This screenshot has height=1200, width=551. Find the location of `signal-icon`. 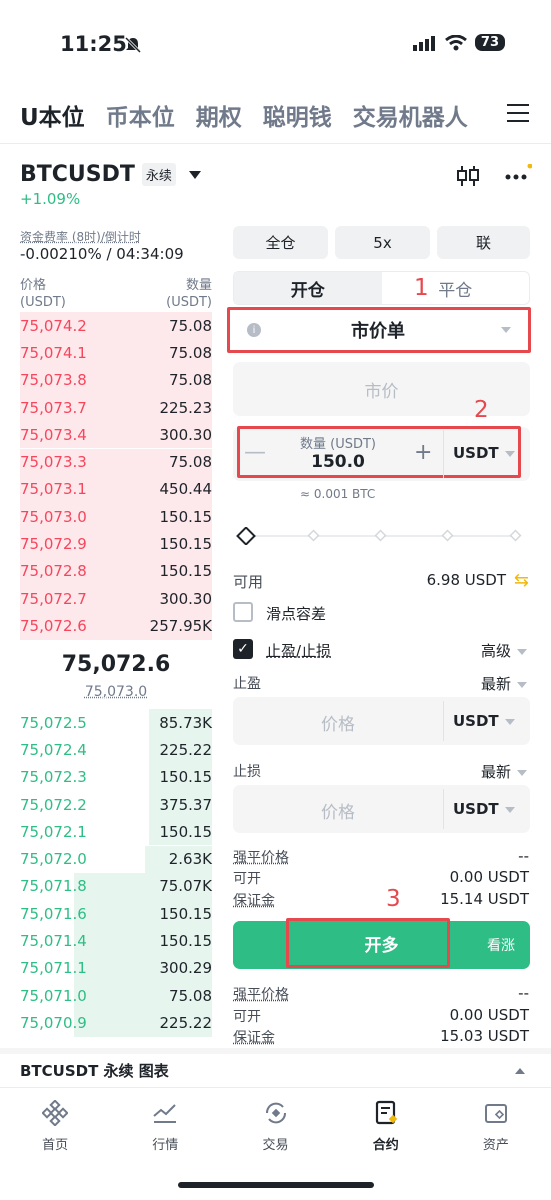

signal-icon is located at coordinates (423, 43).